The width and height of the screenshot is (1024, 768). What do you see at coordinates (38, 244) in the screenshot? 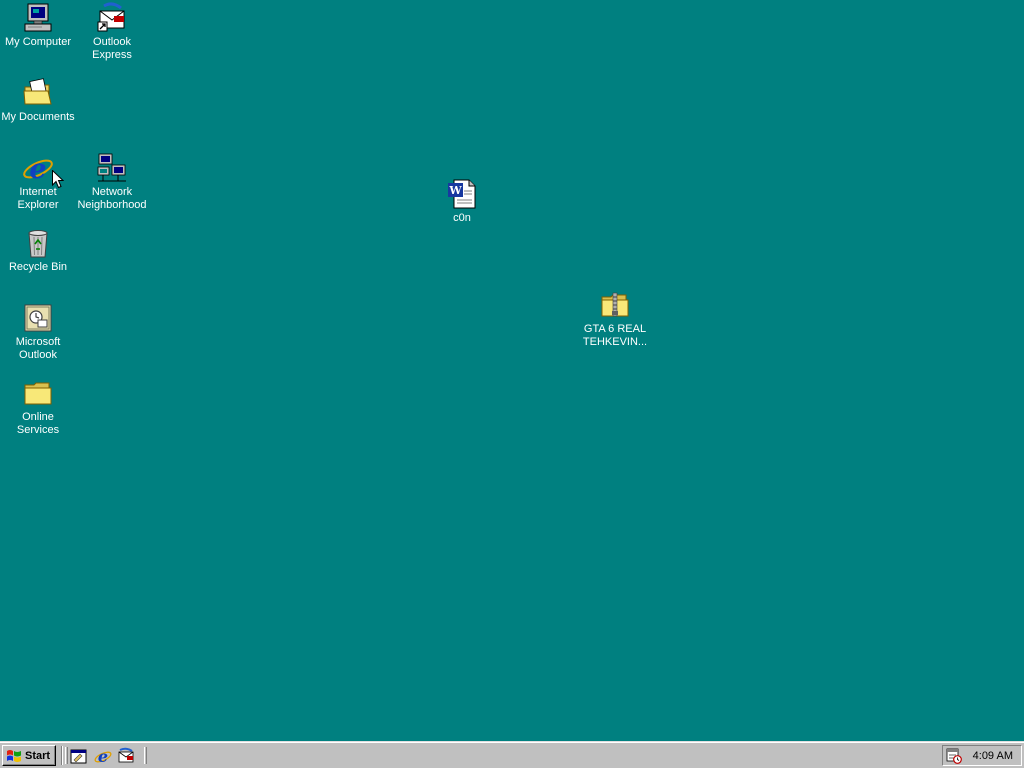
I see `recycle-bin-icon` at bounding box center [38, 244].